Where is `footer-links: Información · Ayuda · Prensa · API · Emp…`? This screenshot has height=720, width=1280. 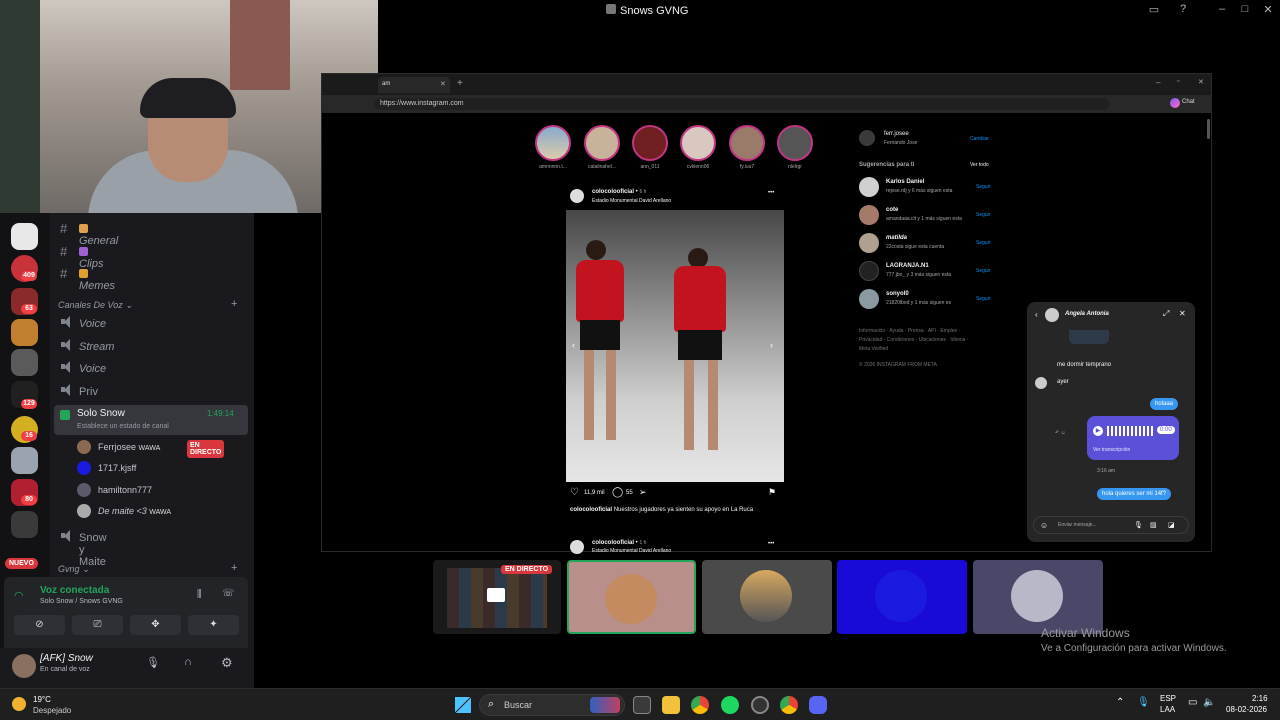 footer-links: Información · Ayuda · Prensa · API · Emp… is located at coordinates (909, 331).